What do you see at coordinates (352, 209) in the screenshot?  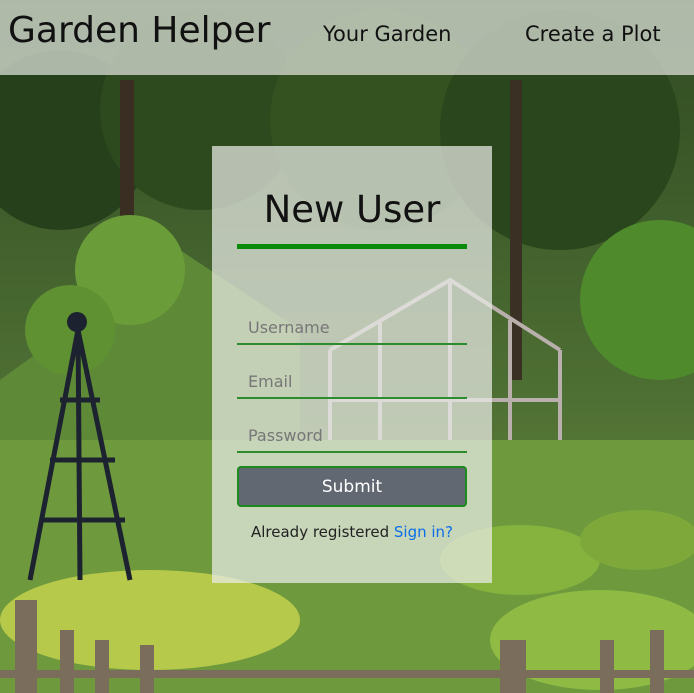 I see `form-title: New User` at bounding box center [352, 209].